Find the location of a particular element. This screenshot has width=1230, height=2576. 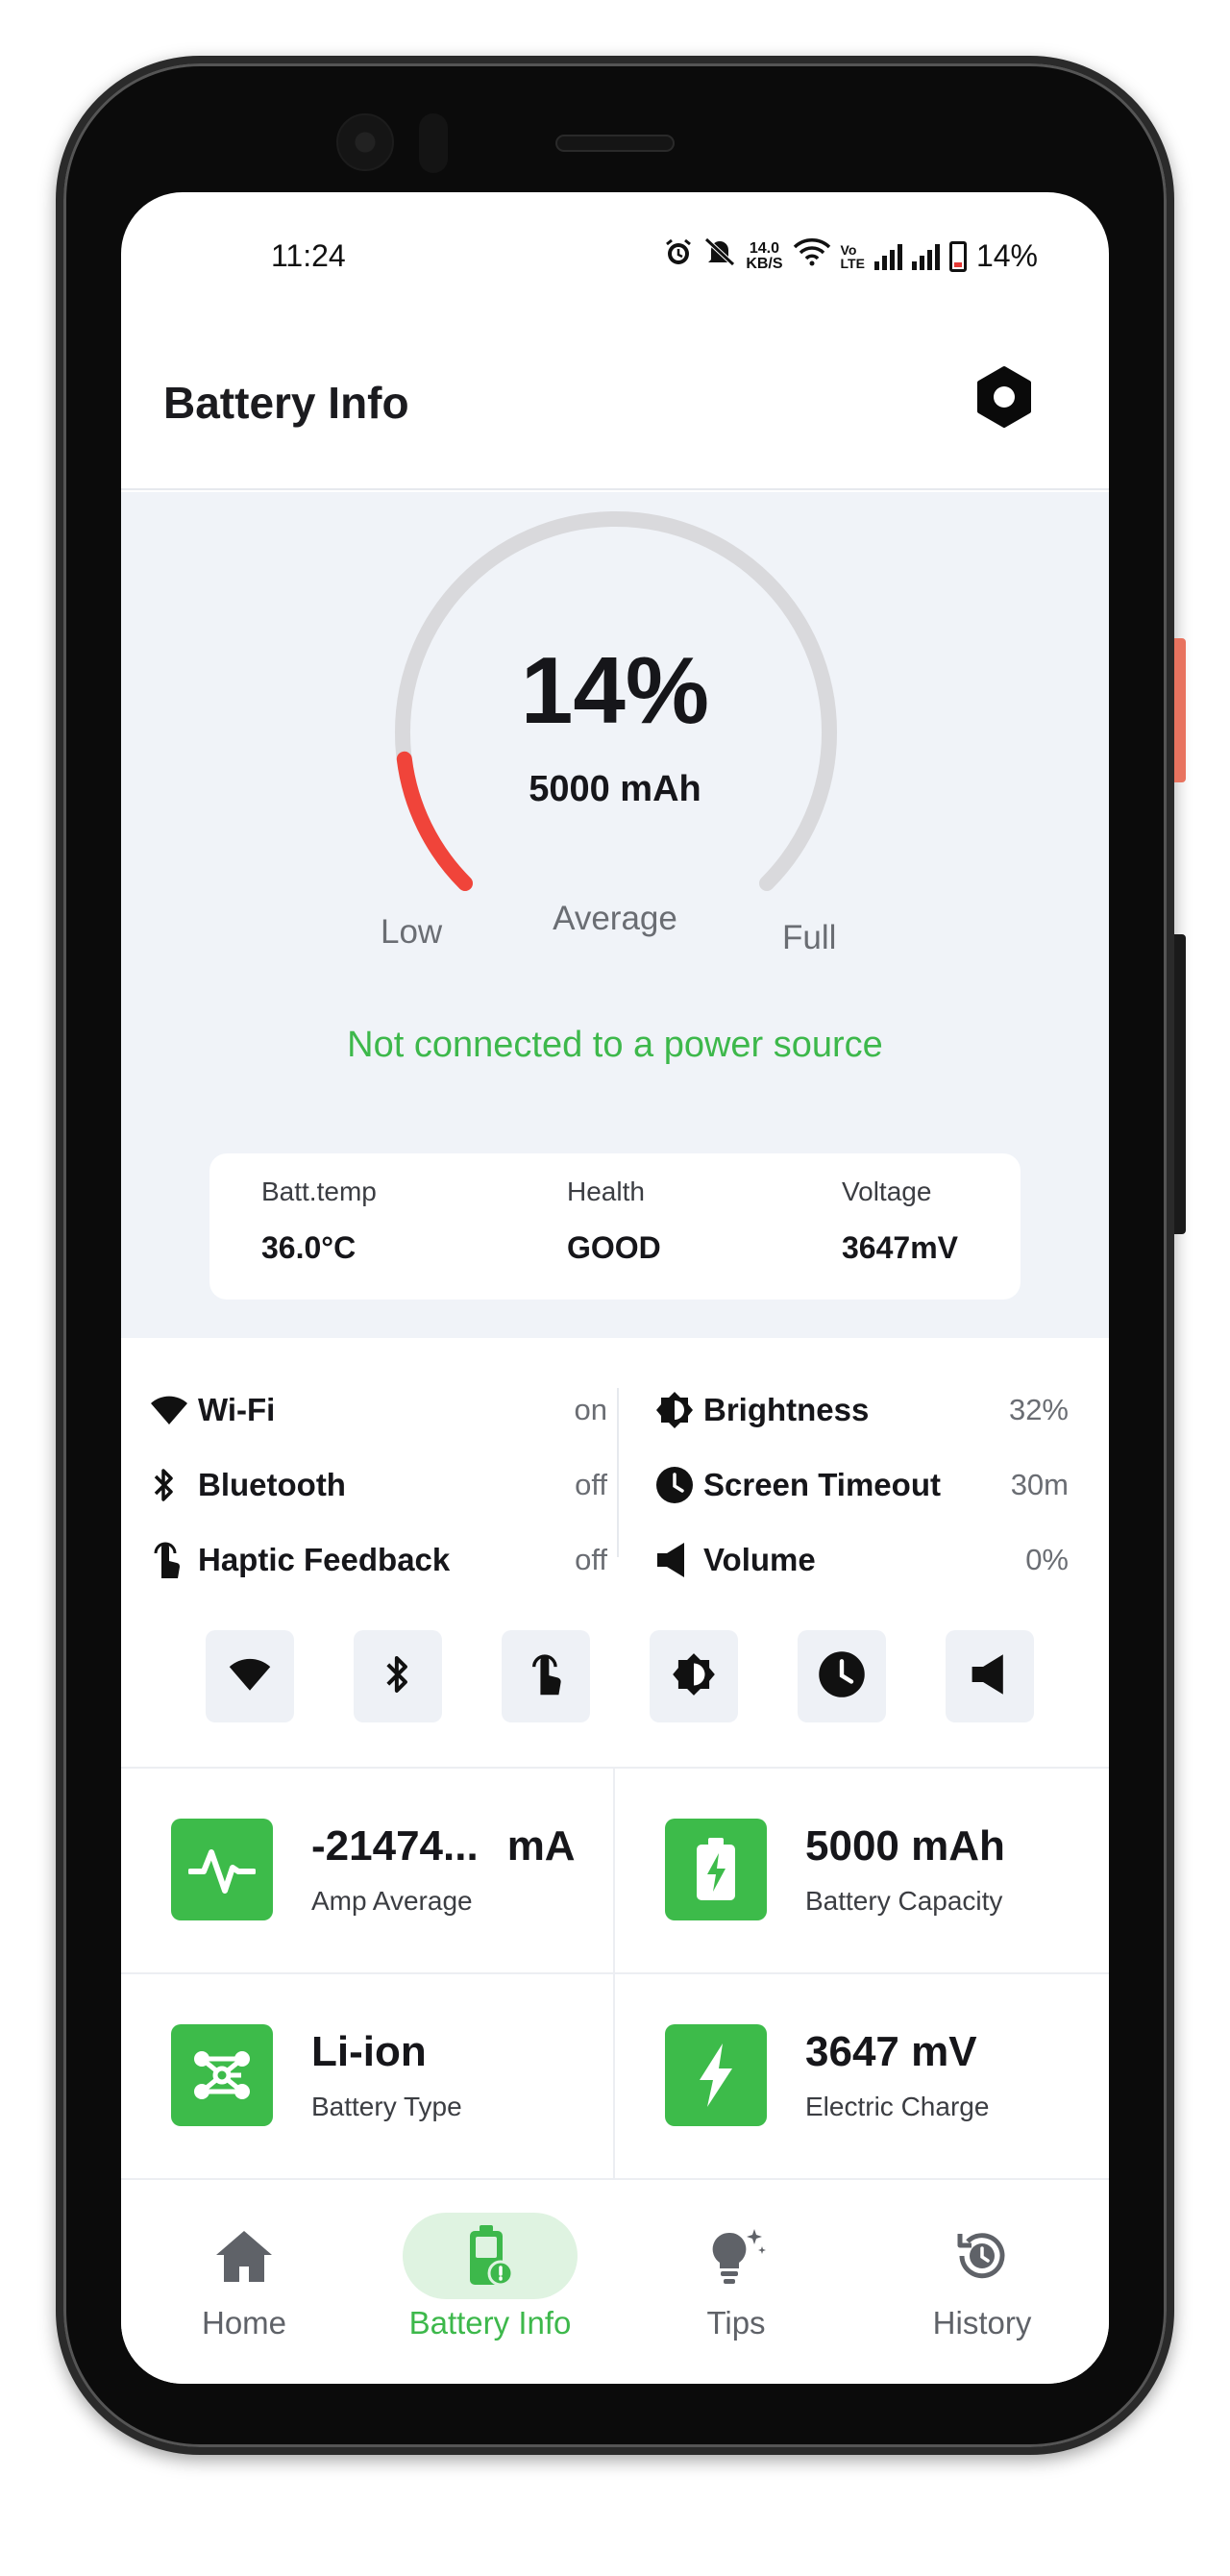

settings-icon is located at coordinates (1004, 397).